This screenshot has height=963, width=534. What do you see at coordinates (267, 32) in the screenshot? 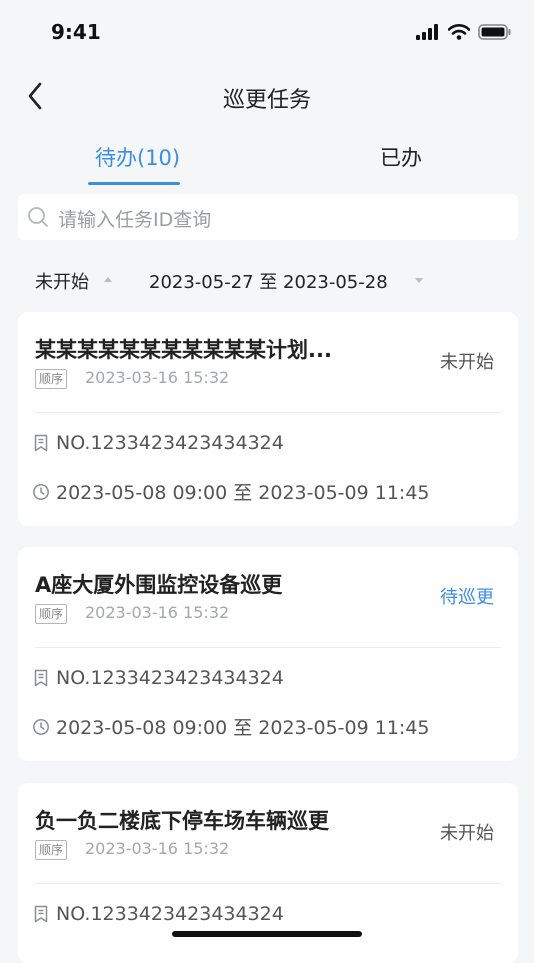
I see `status-bar: 9:41` at bounding box center [267, 32].